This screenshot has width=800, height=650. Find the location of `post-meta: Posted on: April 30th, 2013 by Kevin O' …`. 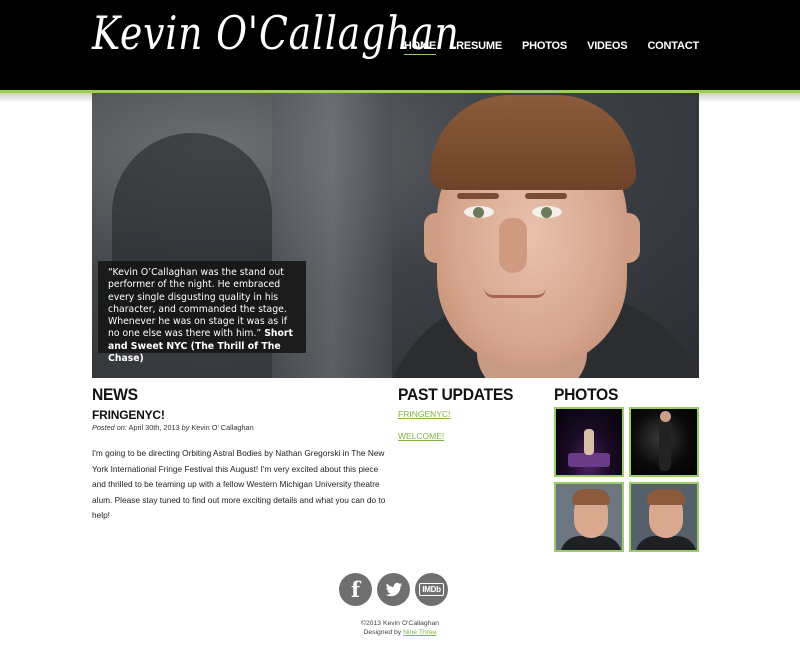

post-meta: Posted on: April 30th, 2013 by Kevin O' … is located at coordinates (173, 427).